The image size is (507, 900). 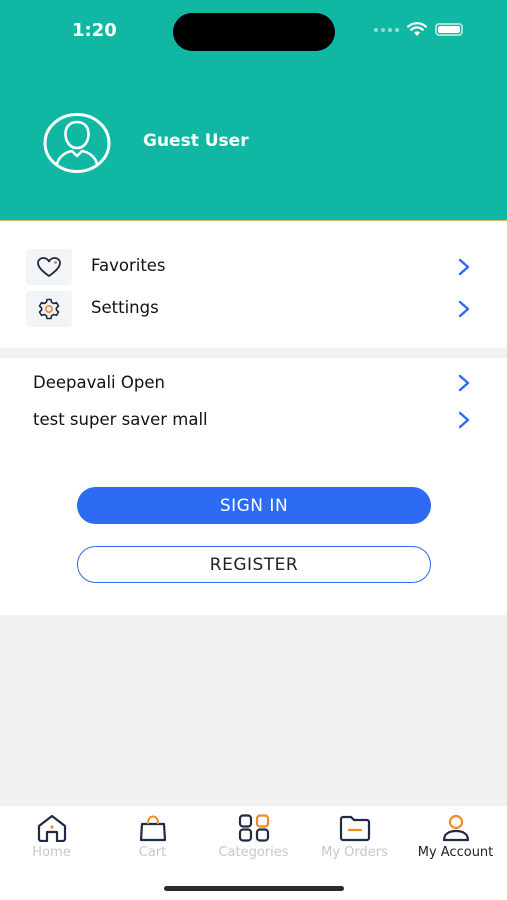 I want to click on menu-section: Favorites Settings, so click(x=253, y=284).